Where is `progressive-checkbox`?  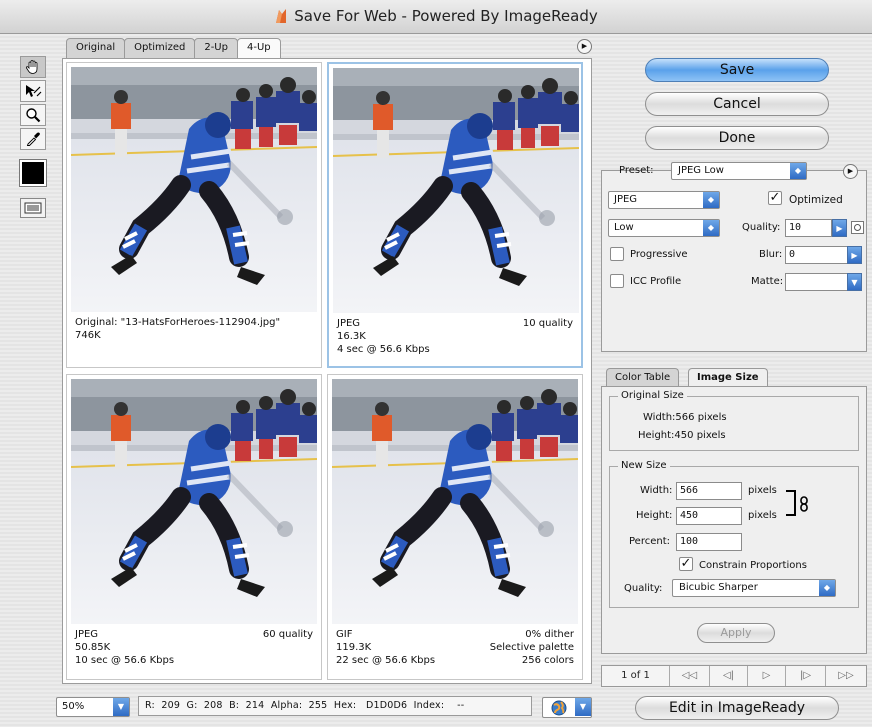
progressive-checkbox is located at coordinates (617, 254).